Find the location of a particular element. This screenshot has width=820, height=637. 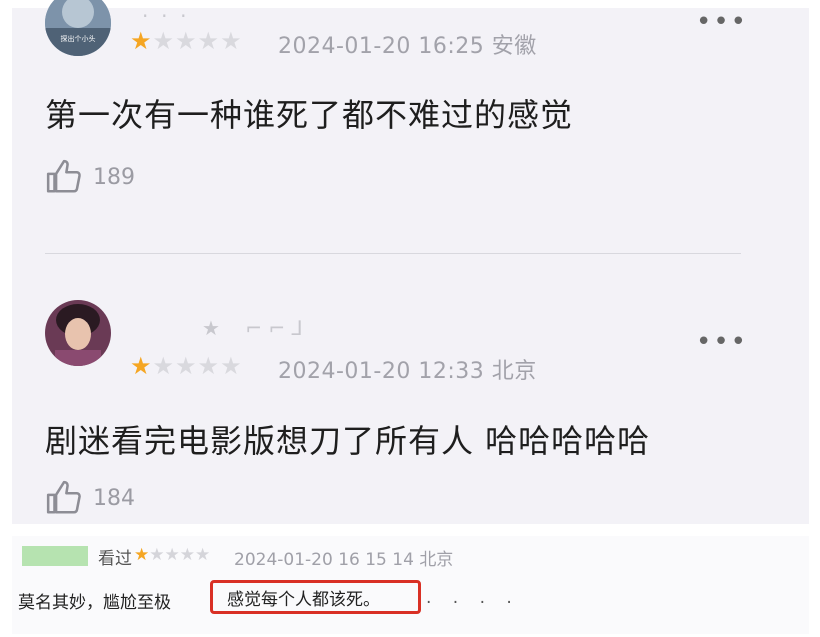

user-avatar-icon: 探出个小头 is located at coordinates (78, 28).